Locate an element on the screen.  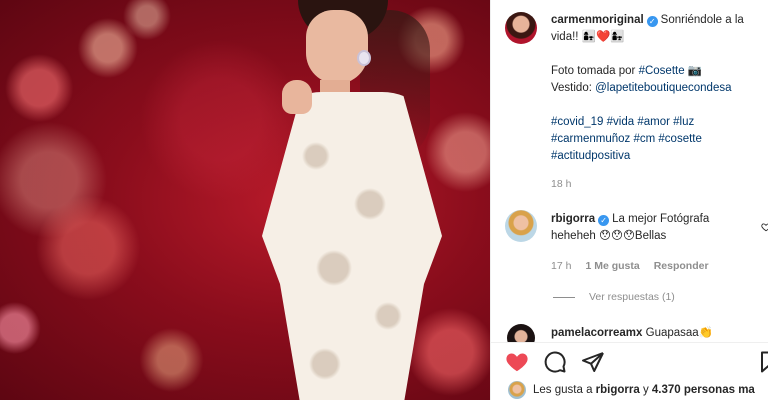
hashtags-line-2: #carmenmuñoz #cm #cosette is located at coordinates (626, 139).